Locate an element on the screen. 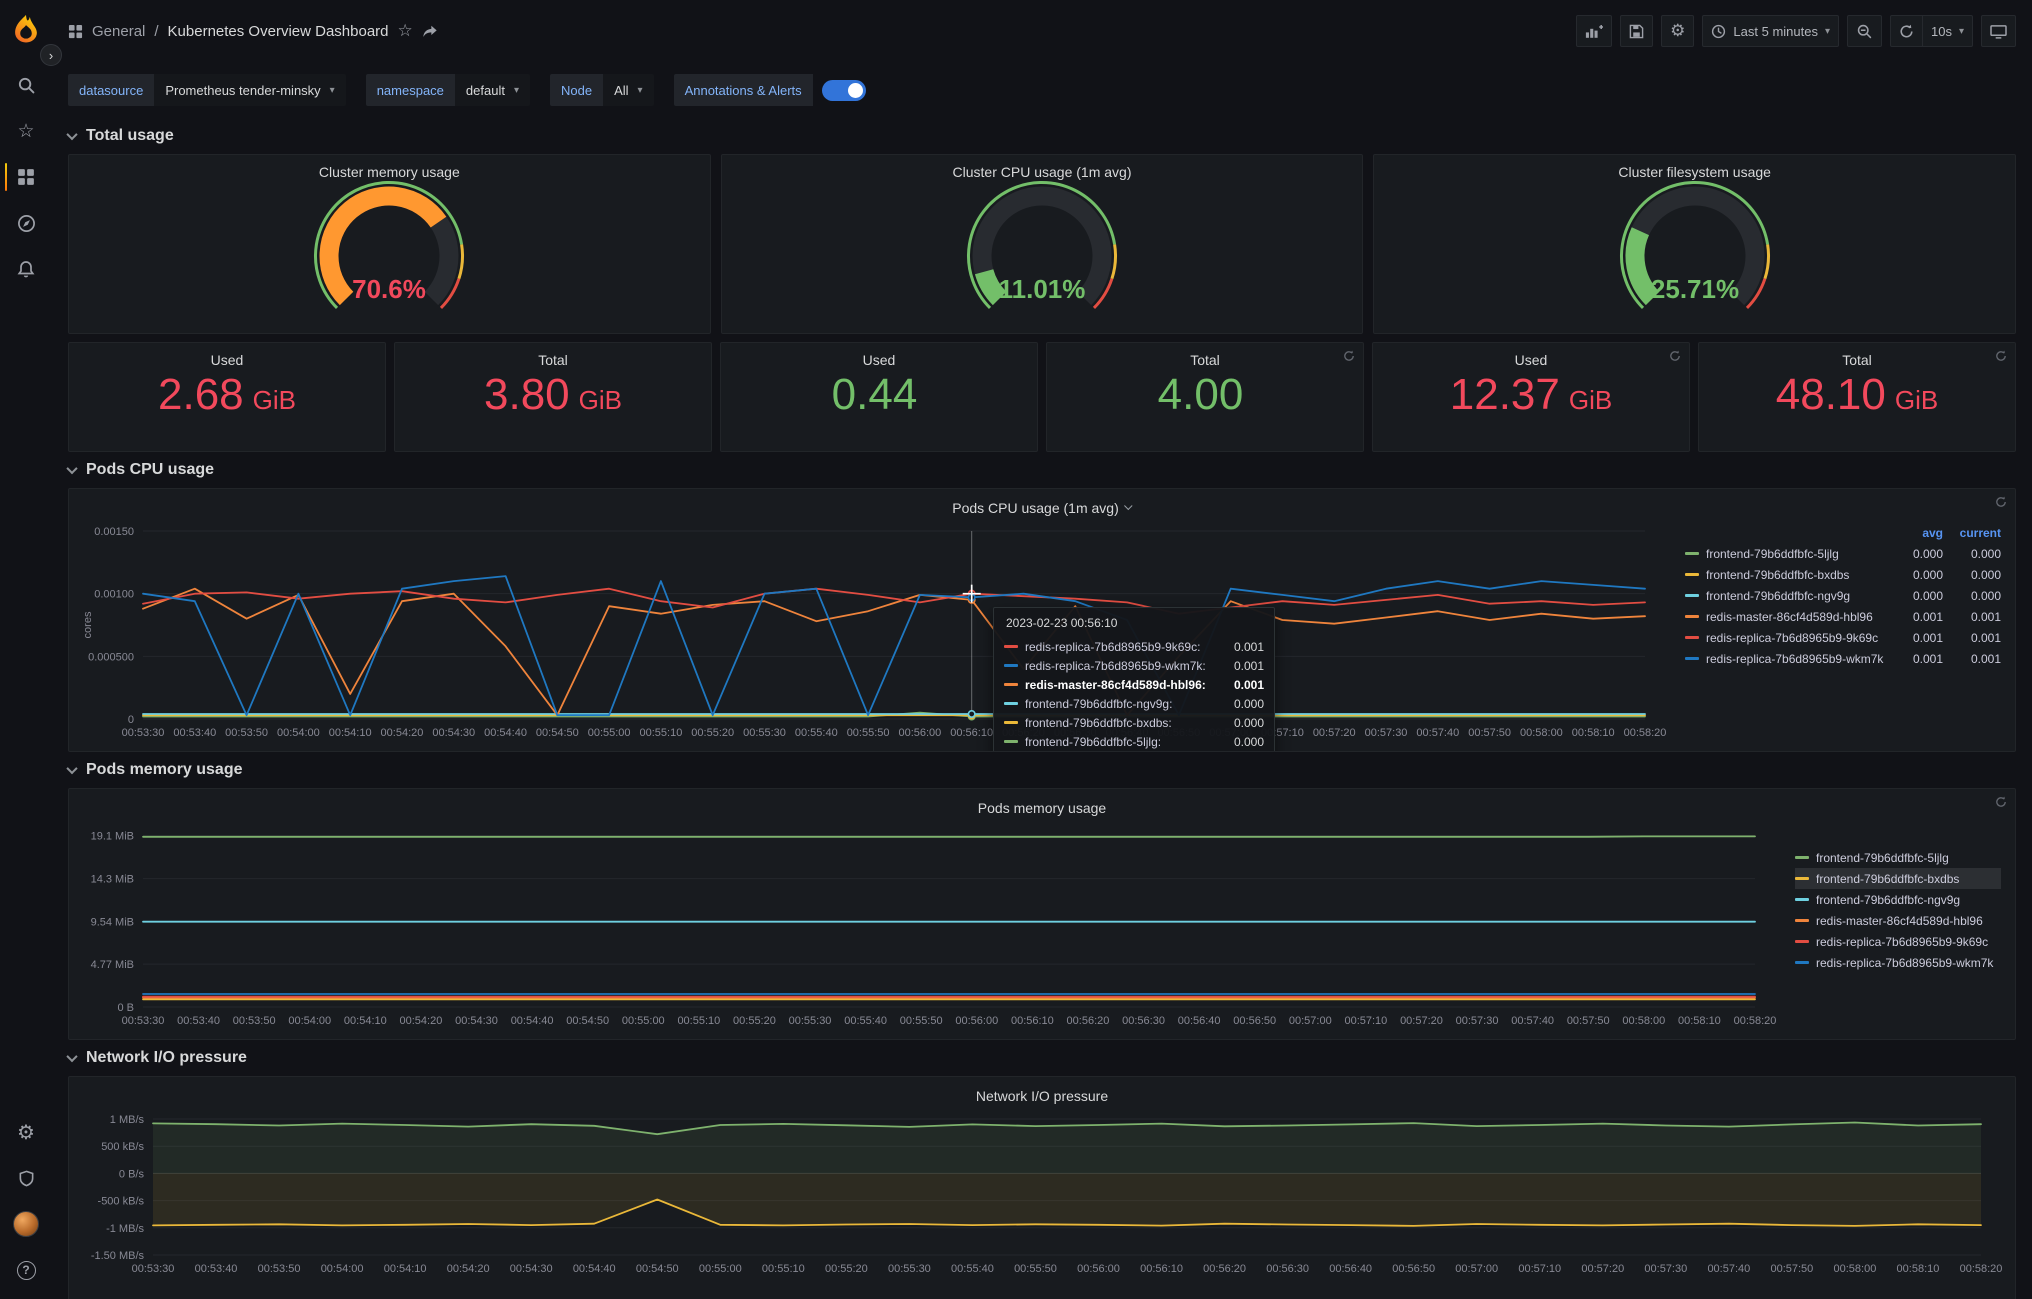 This screenshot has height=1299, width=2032. stat-value: 3.80 is located at coordinates (527, 394).